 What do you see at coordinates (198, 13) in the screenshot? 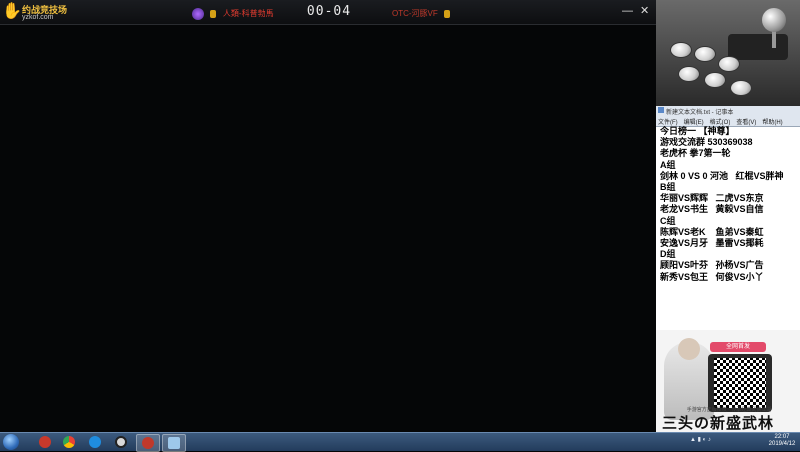
I see `team-left-badge-icon` at bounding box center [198, 13].